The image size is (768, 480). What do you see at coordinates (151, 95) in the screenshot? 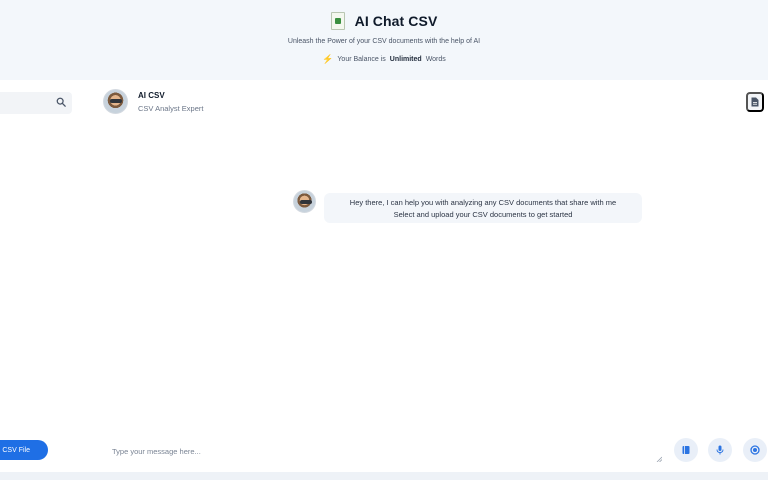
I see `contact-name: AI CSV` at bounding box center [151, 95].